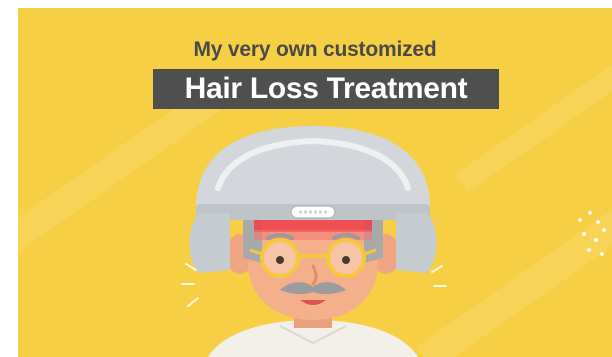 The width and height of the screenshot is (612, 357). What do you see at coordinates (280, 260) in the screenshot?
I see `eye-left` at bounding box center [280, 260].